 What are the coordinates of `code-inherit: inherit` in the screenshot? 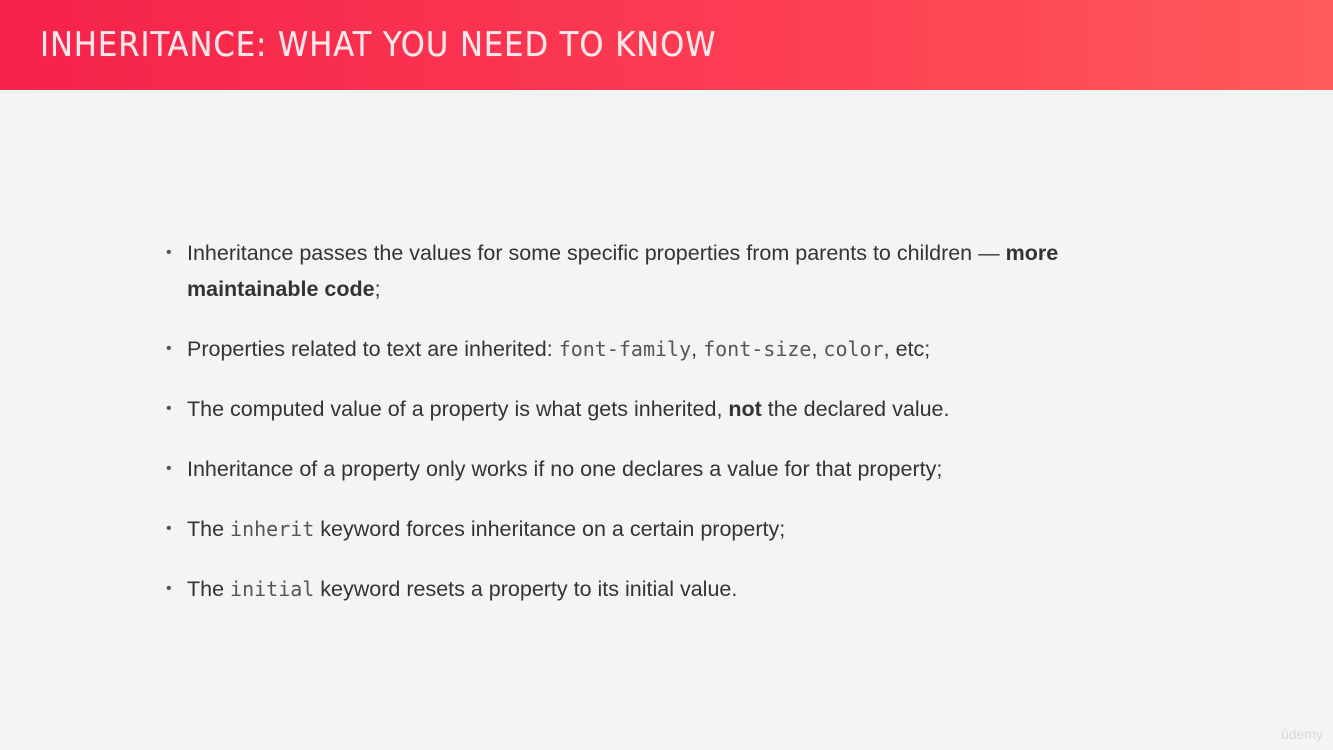 It's located at (272, 529).